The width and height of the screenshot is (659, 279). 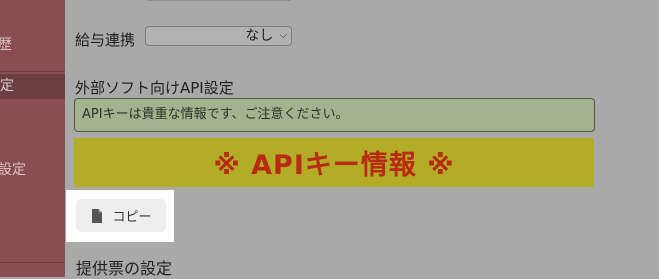 What do you see at coordinates (132, 217) in the screenshot?
I see `copy-button-label: コピー` at bounding box center [132, 217].